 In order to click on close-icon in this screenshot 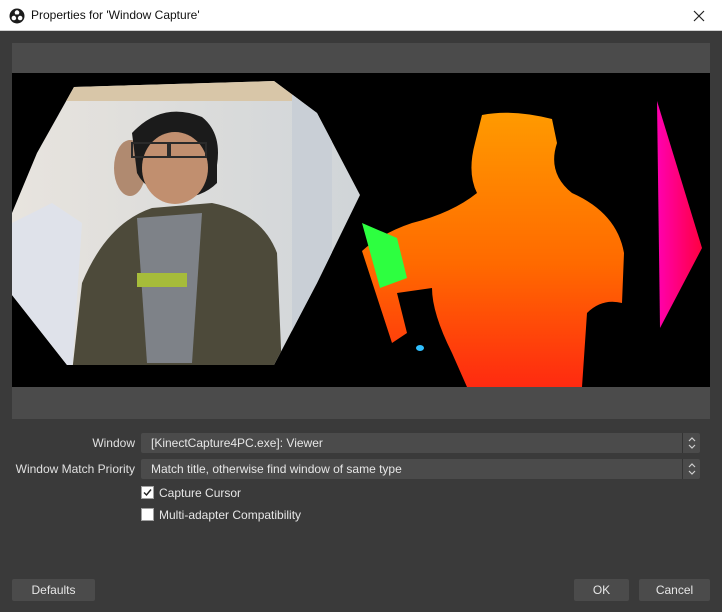, I will do `click(699, 15)`.